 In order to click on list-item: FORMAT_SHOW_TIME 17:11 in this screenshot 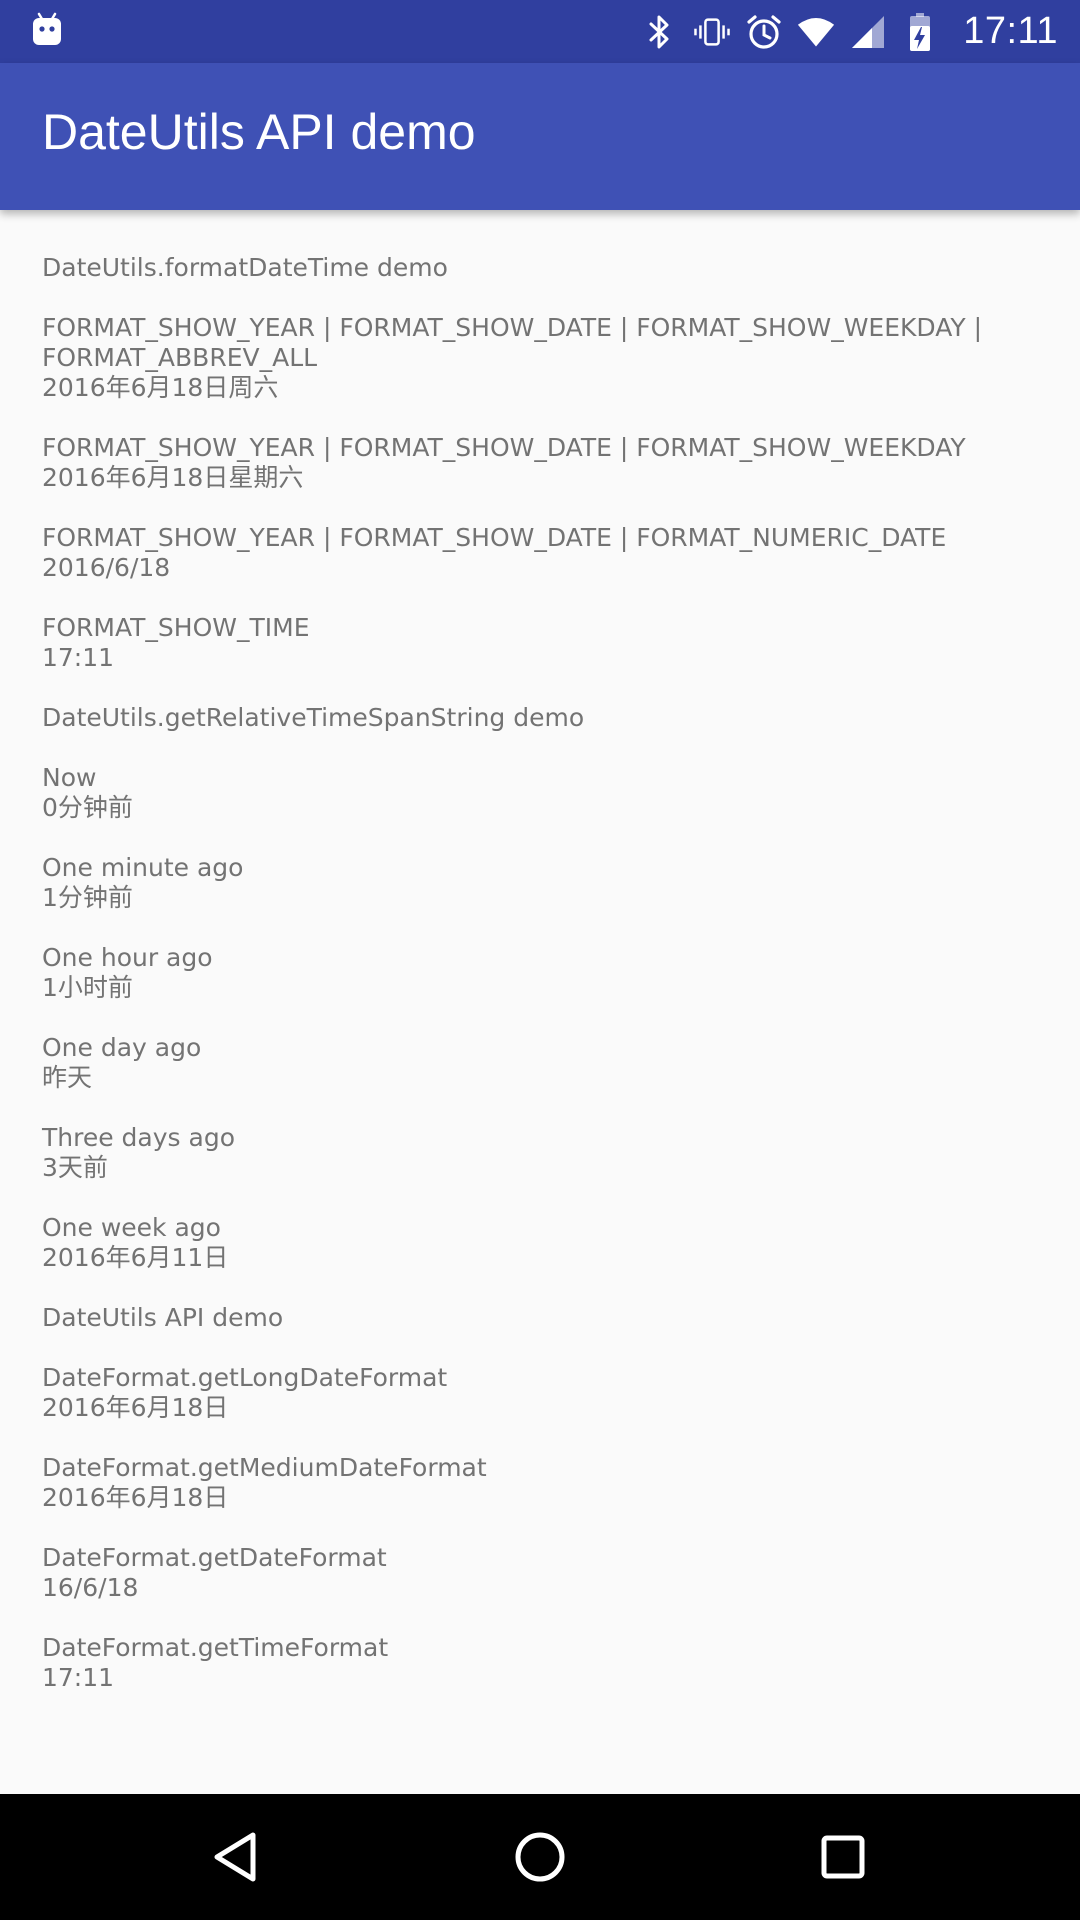, I will do `click(542, 643)`.